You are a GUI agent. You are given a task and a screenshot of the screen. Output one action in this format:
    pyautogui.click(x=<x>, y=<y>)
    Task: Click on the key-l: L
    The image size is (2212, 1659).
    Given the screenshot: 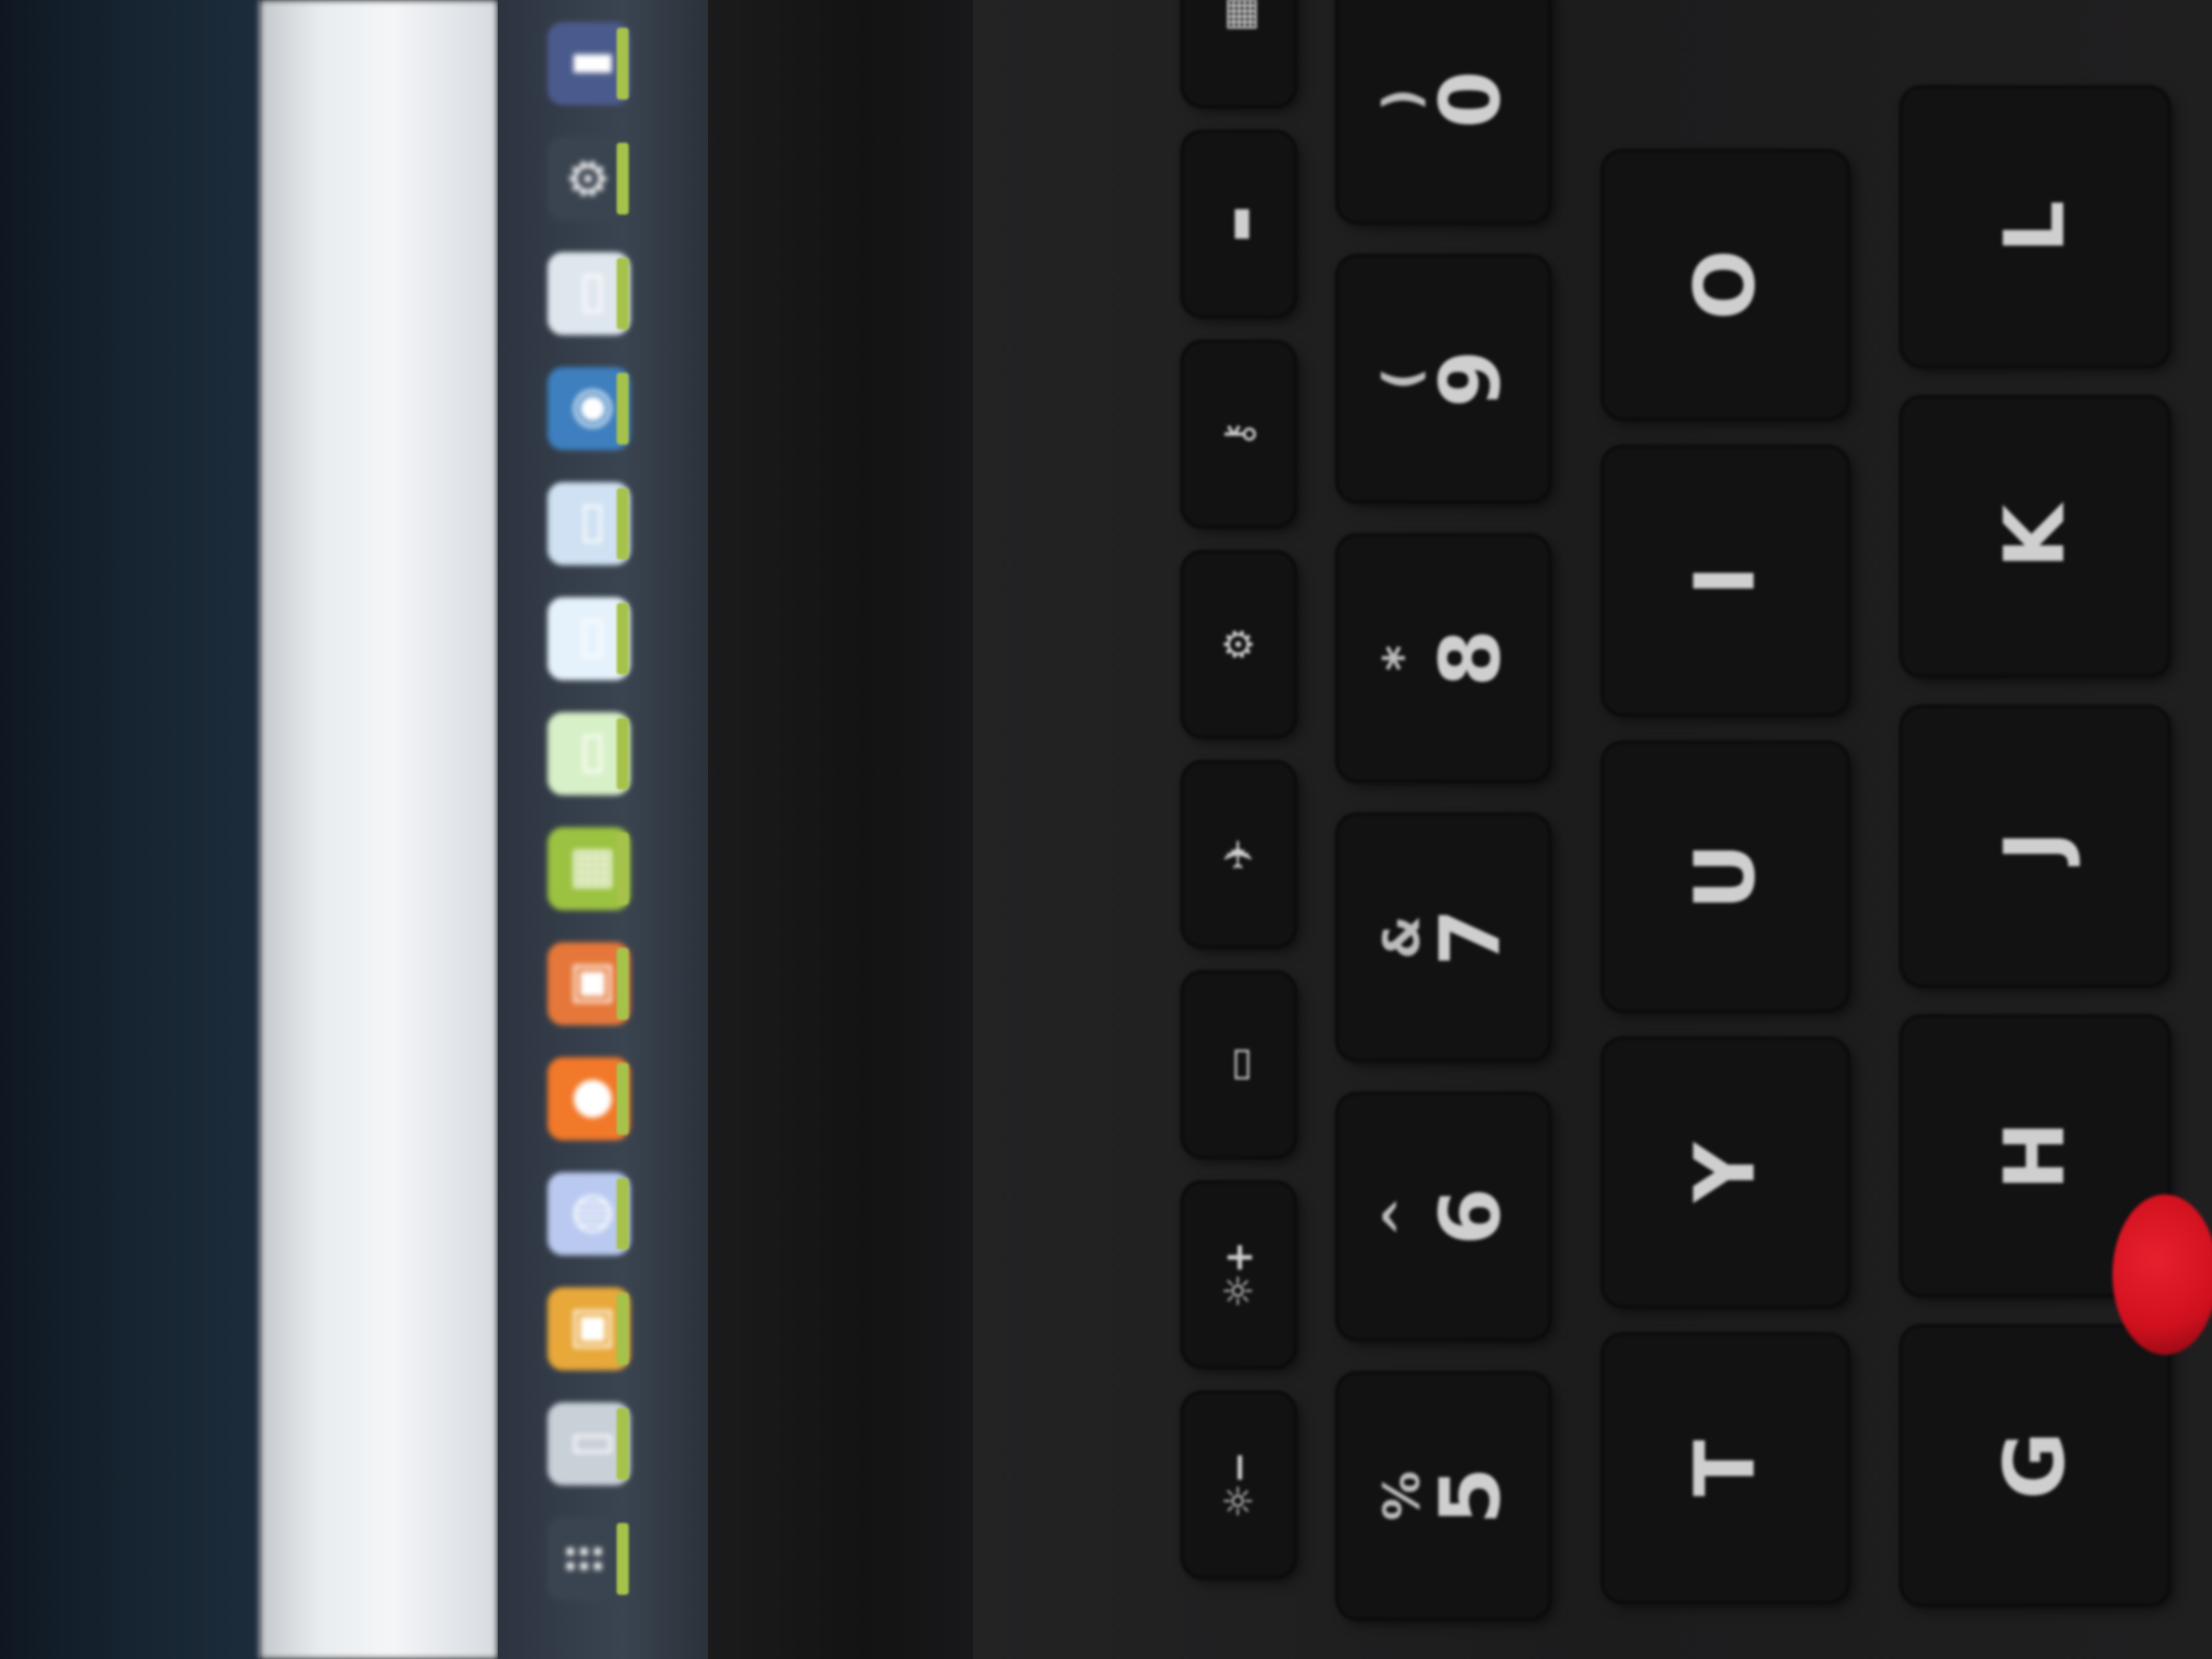 What is the action you would take?
    pyautogui.click(x=2035, y=227)
    